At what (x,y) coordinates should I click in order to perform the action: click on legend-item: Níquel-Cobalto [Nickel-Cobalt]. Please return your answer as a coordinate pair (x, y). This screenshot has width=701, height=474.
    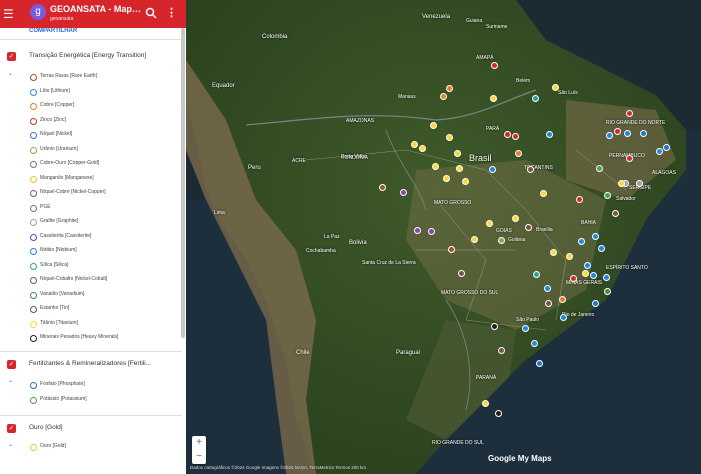
    Looking at the image, I should click on (105, 281).